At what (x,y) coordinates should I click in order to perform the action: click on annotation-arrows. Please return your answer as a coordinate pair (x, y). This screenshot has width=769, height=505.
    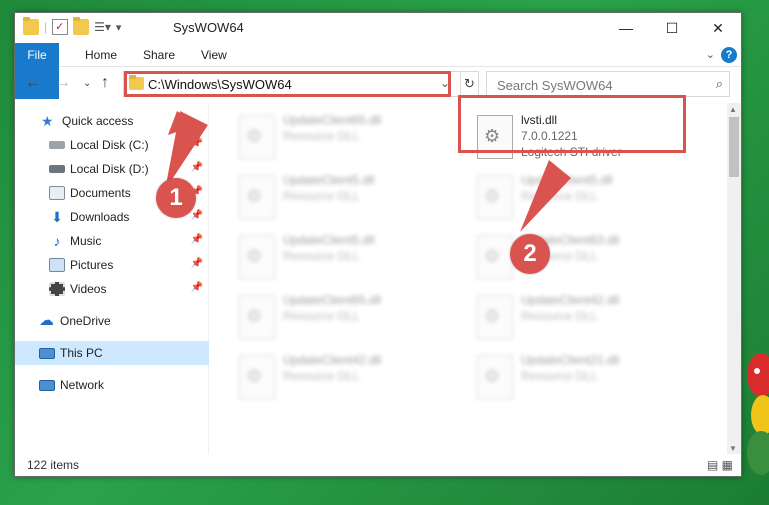
    Looking at the image, I should click on (368, 171).